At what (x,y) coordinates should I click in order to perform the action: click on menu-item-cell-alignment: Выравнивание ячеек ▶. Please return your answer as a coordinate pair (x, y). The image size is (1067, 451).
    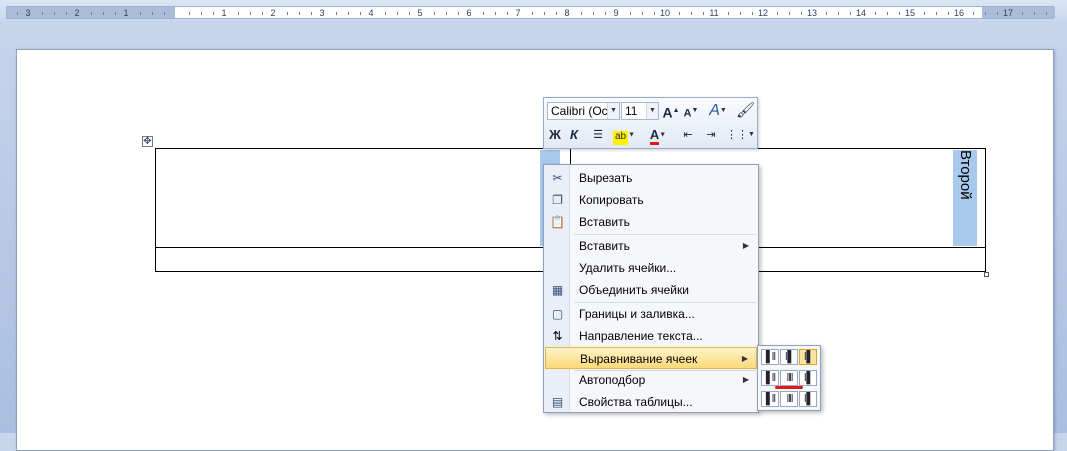
    Looking at the image, I should click on (651, 358).